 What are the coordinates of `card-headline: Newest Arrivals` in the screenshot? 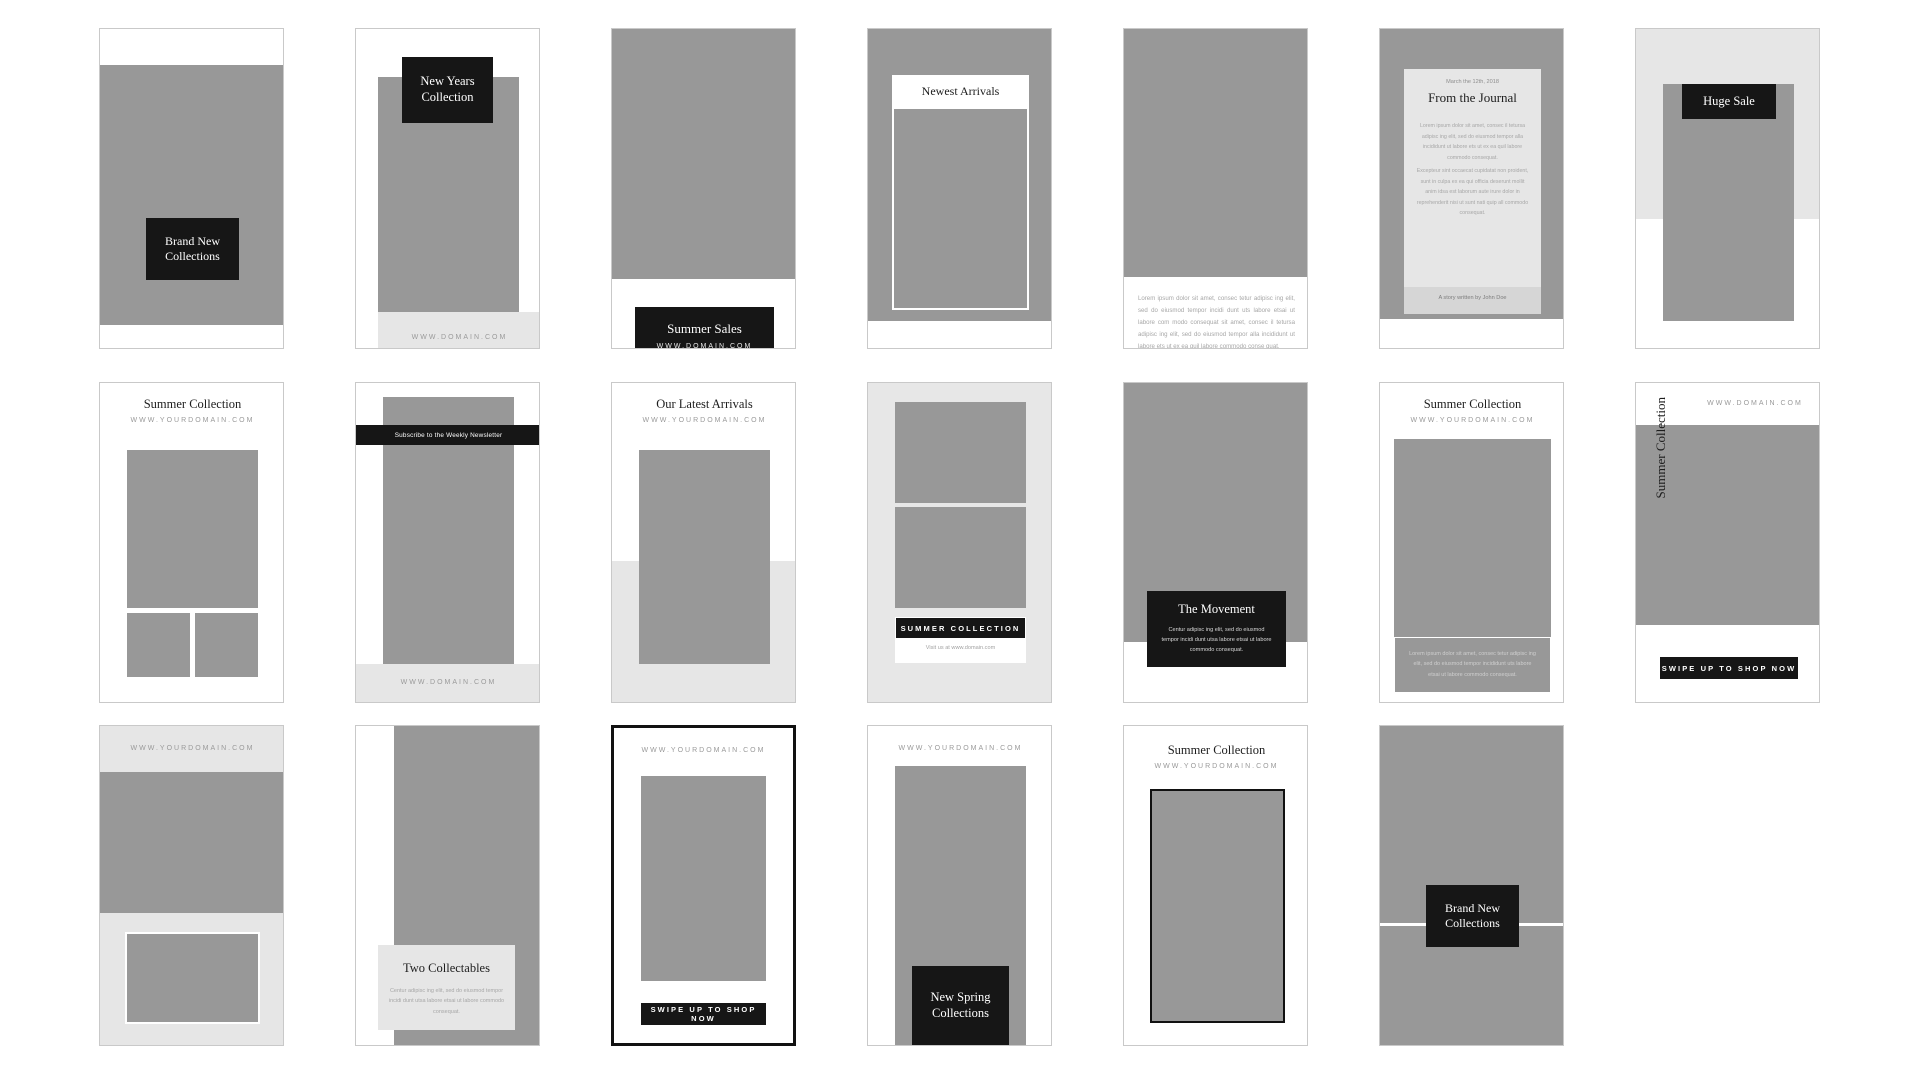 It's located at (960, 90).